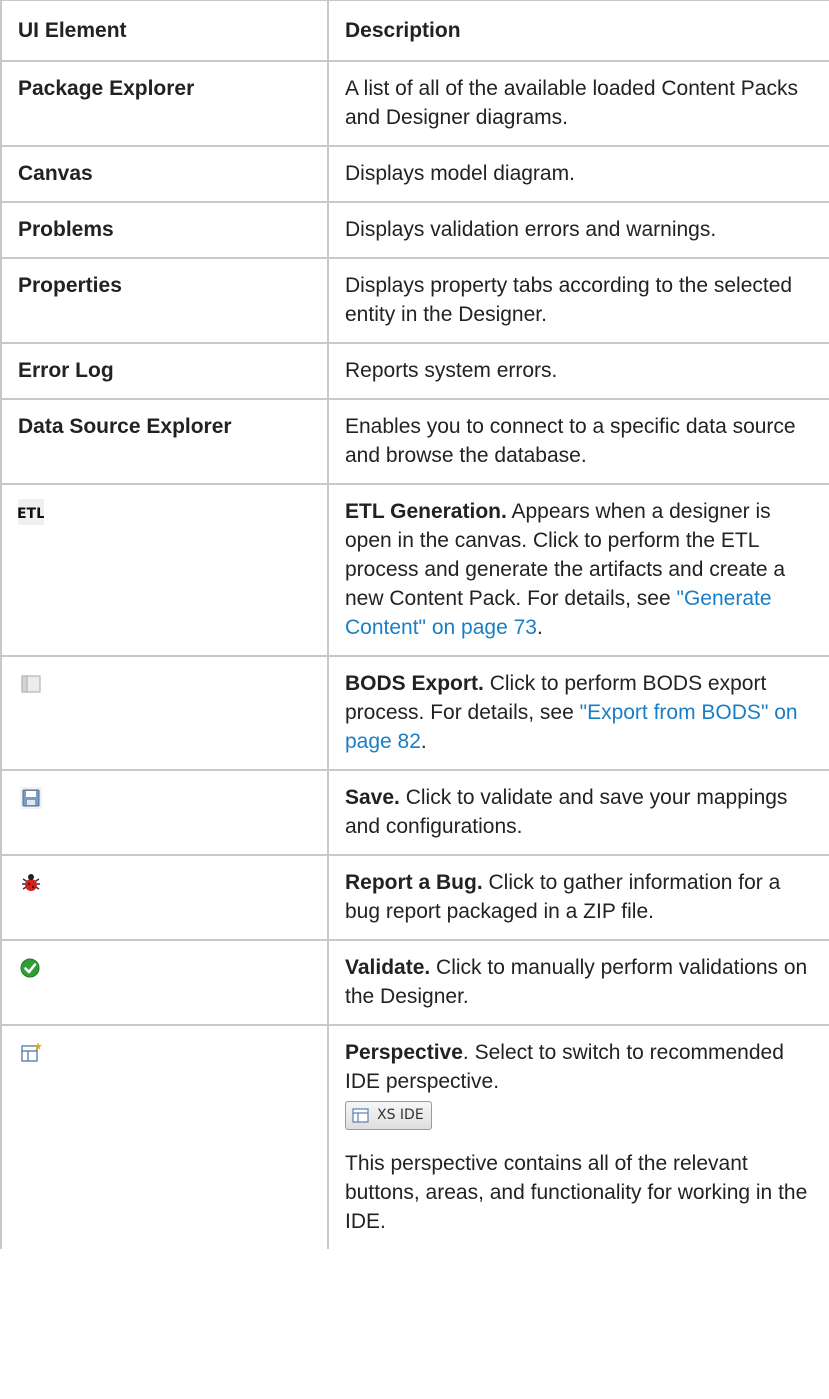 The width and height of the screenshot is (829, 1399). What do you see at coordinates (31, 968) in the screenshot?
I see `check-circle-icon` at bounding box center [31, 968].